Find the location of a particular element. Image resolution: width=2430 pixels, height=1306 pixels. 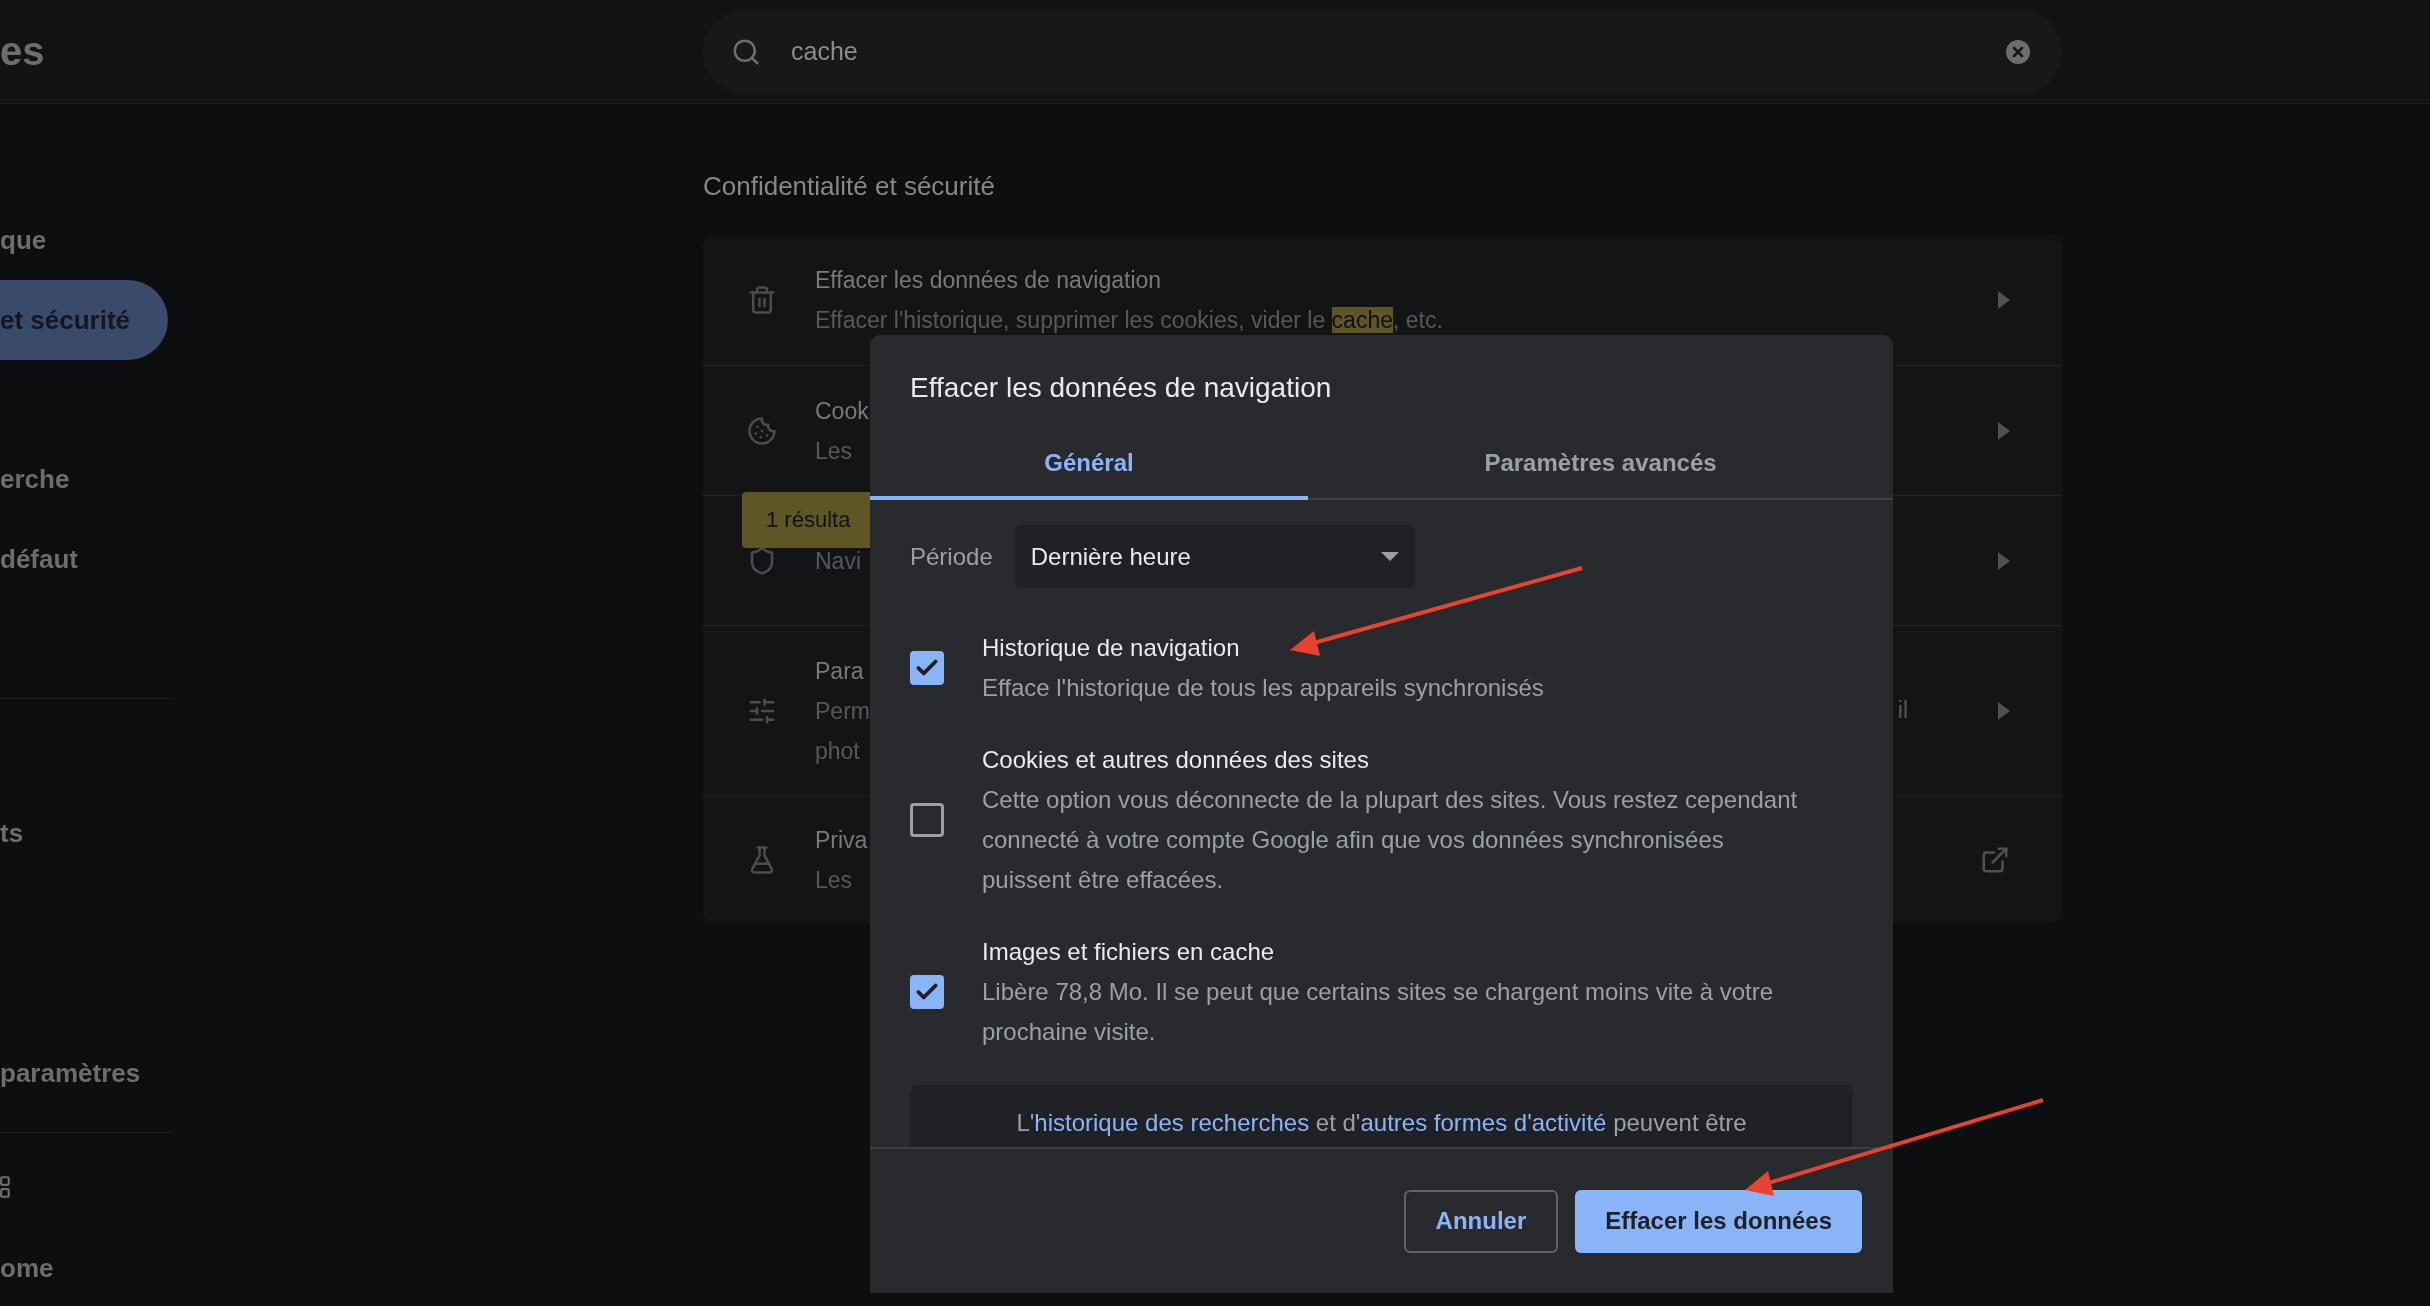

row-title: Para is located at coordinates (839, 671).